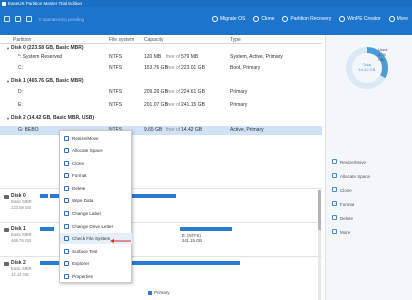  What do you see at coordinates (360, 19) in the screenshot?
I see `winpe-creator-button: WinPE Creator` at bounding box center [360, 19].